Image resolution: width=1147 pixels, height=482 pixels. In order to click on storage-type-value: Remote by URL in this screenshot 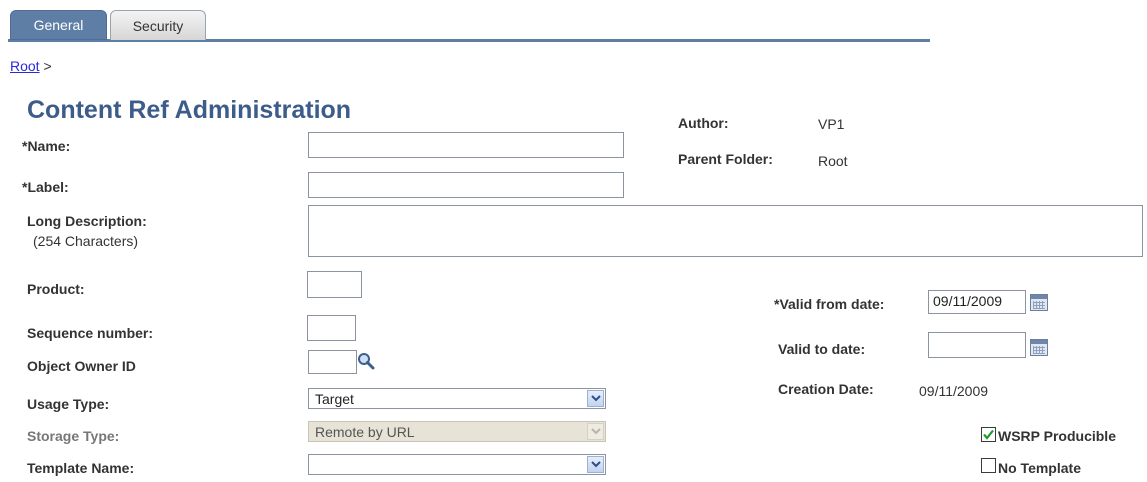, I will do `click(365, 432)`.